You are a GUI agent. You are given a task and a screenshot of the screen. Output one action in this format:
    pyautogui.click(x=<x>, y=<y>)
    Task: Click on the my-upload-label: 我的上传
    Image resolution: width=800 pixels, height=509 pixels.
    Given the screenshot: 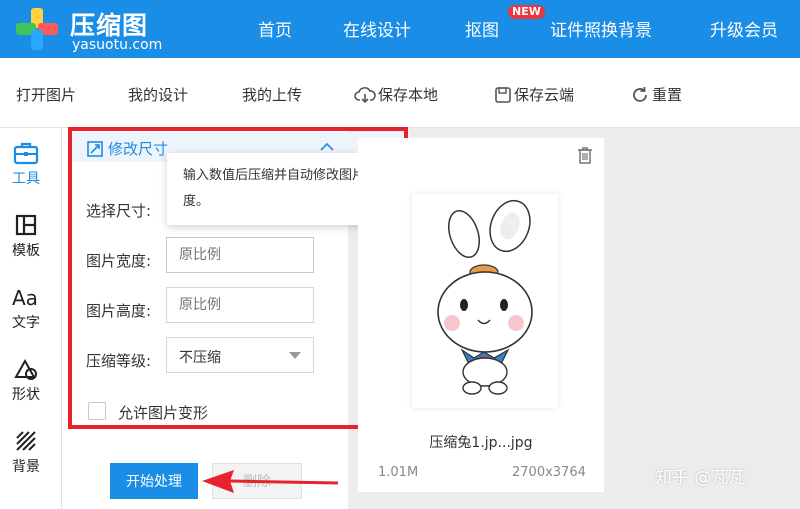 What is the action you would take?
    pyautogui.click(x=272, y=95)
    